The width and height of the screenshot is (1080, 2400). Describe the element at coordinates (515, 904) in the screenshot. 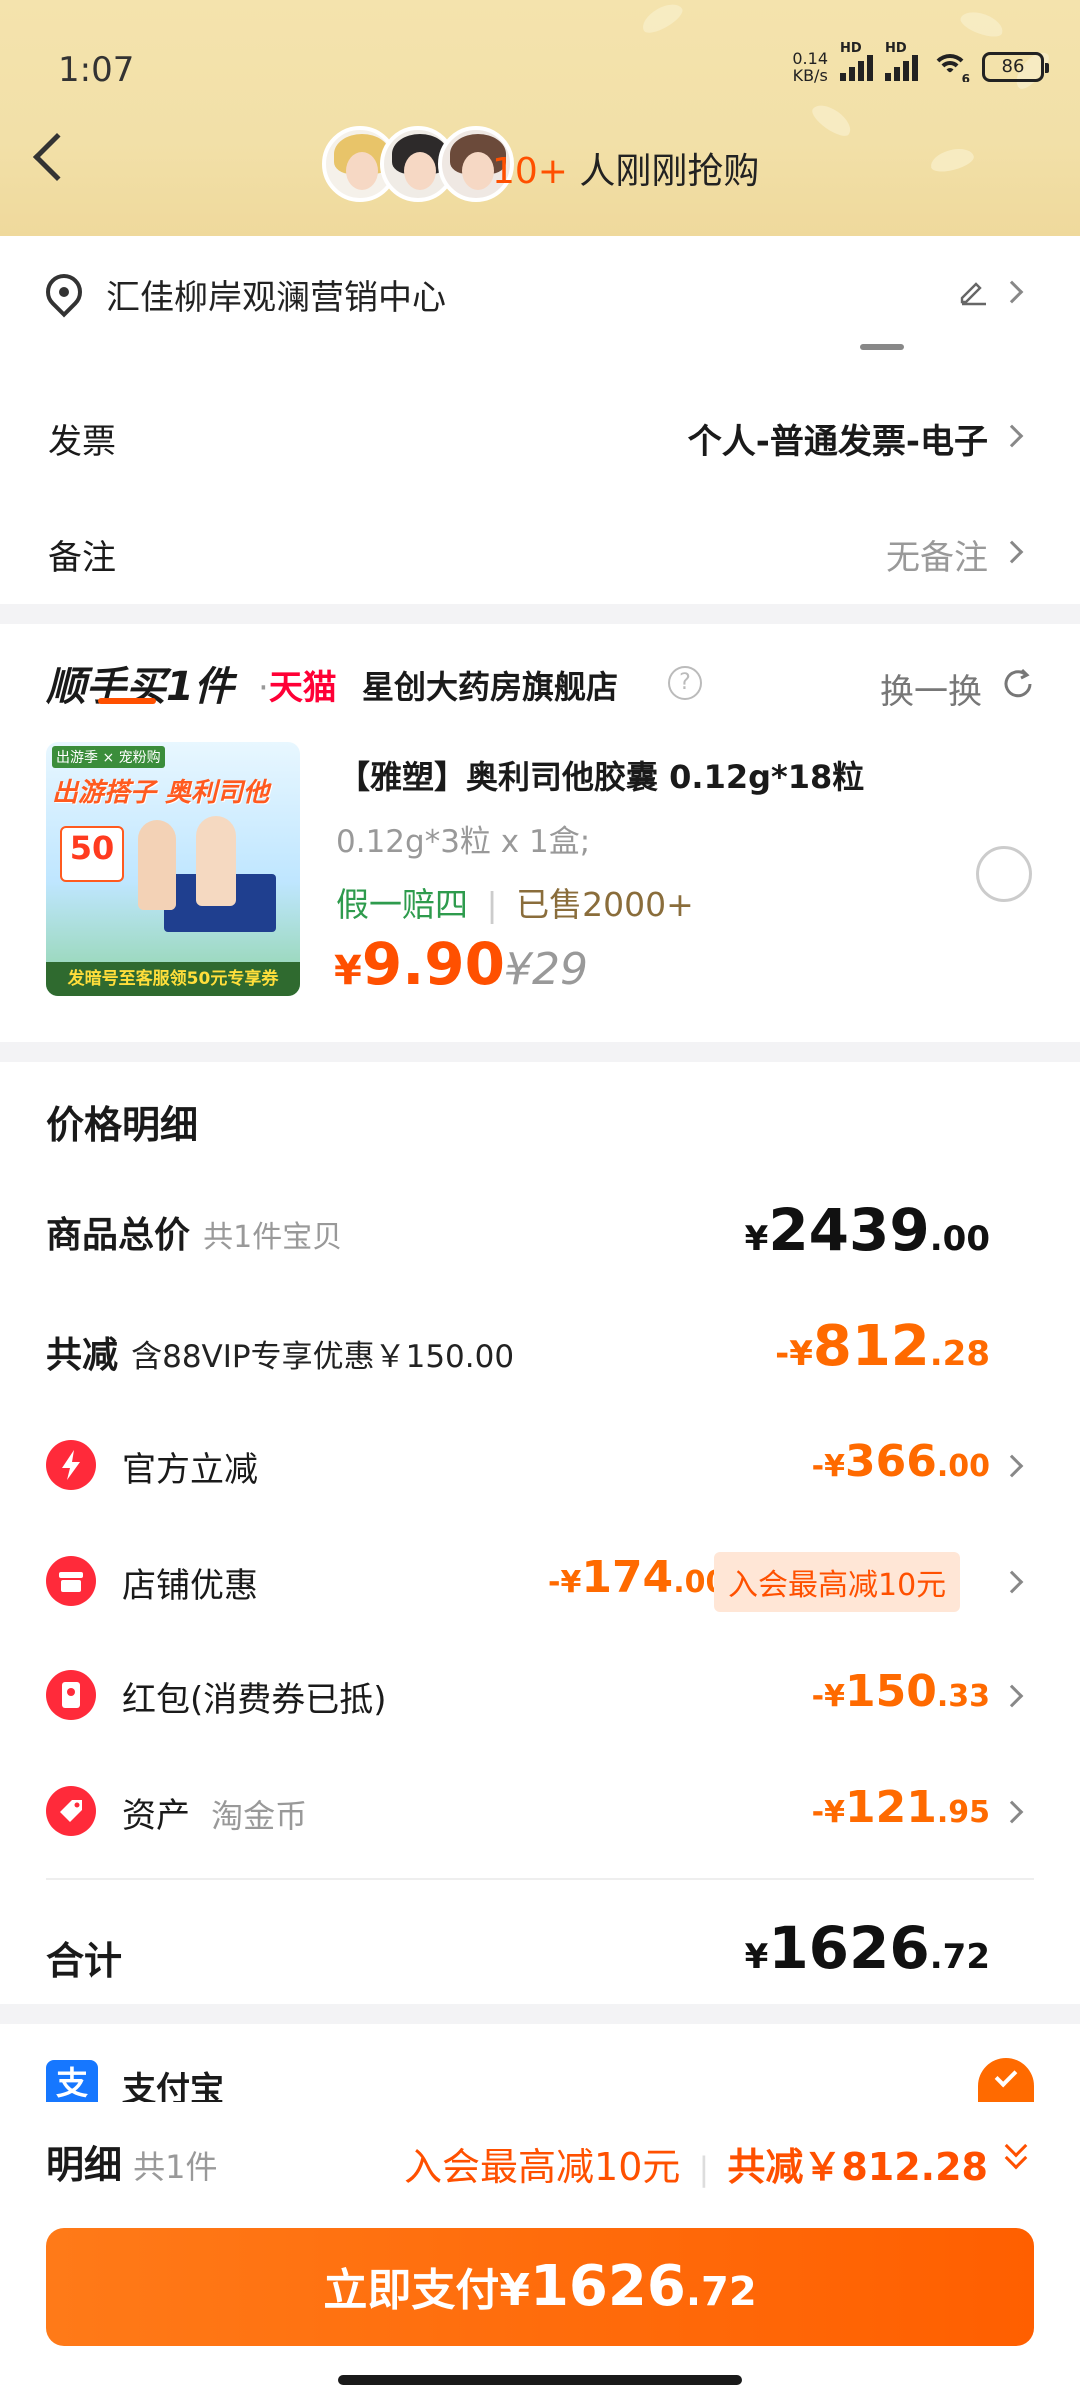

I see `product-tags: 假一赔四 | 已售2000+` at that location.